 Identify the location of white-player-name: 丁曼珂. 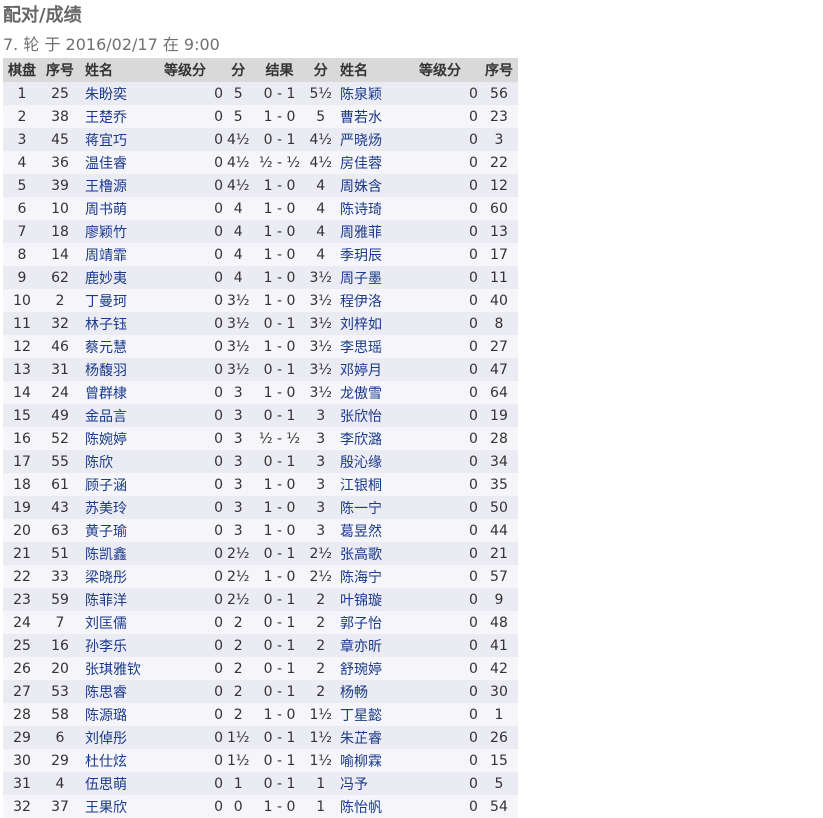
(112, 300).